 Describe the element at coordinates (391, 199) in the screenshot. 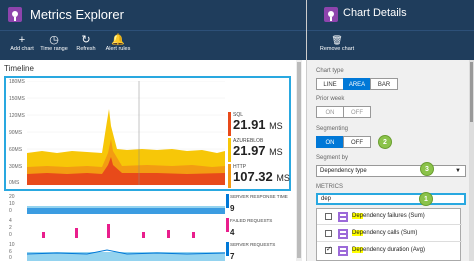

I see `metrics-search-input: dep` at that location.